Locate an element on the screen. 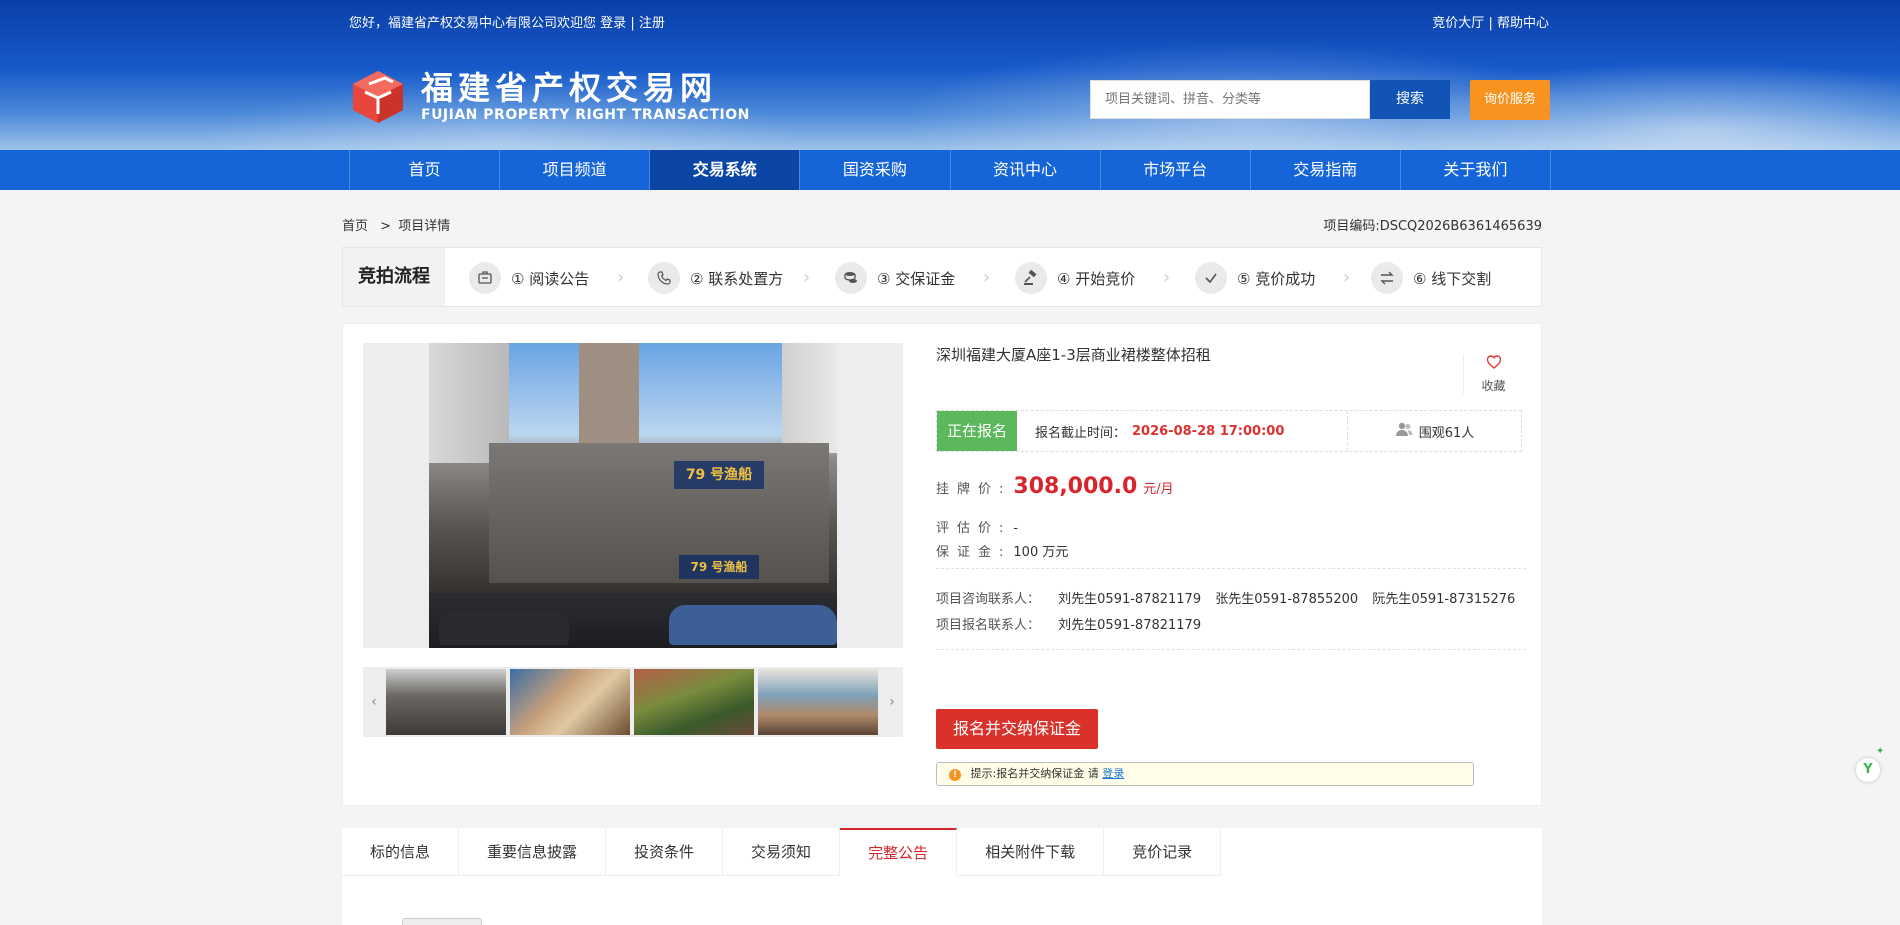 This screenshot has width=1900, height=925. detail-tabs-panel: 标的信息 重要信息披露 投资条件 交易须知 完整公告 相关附件下载 竞价记录 is located at coordinates (942, 876).